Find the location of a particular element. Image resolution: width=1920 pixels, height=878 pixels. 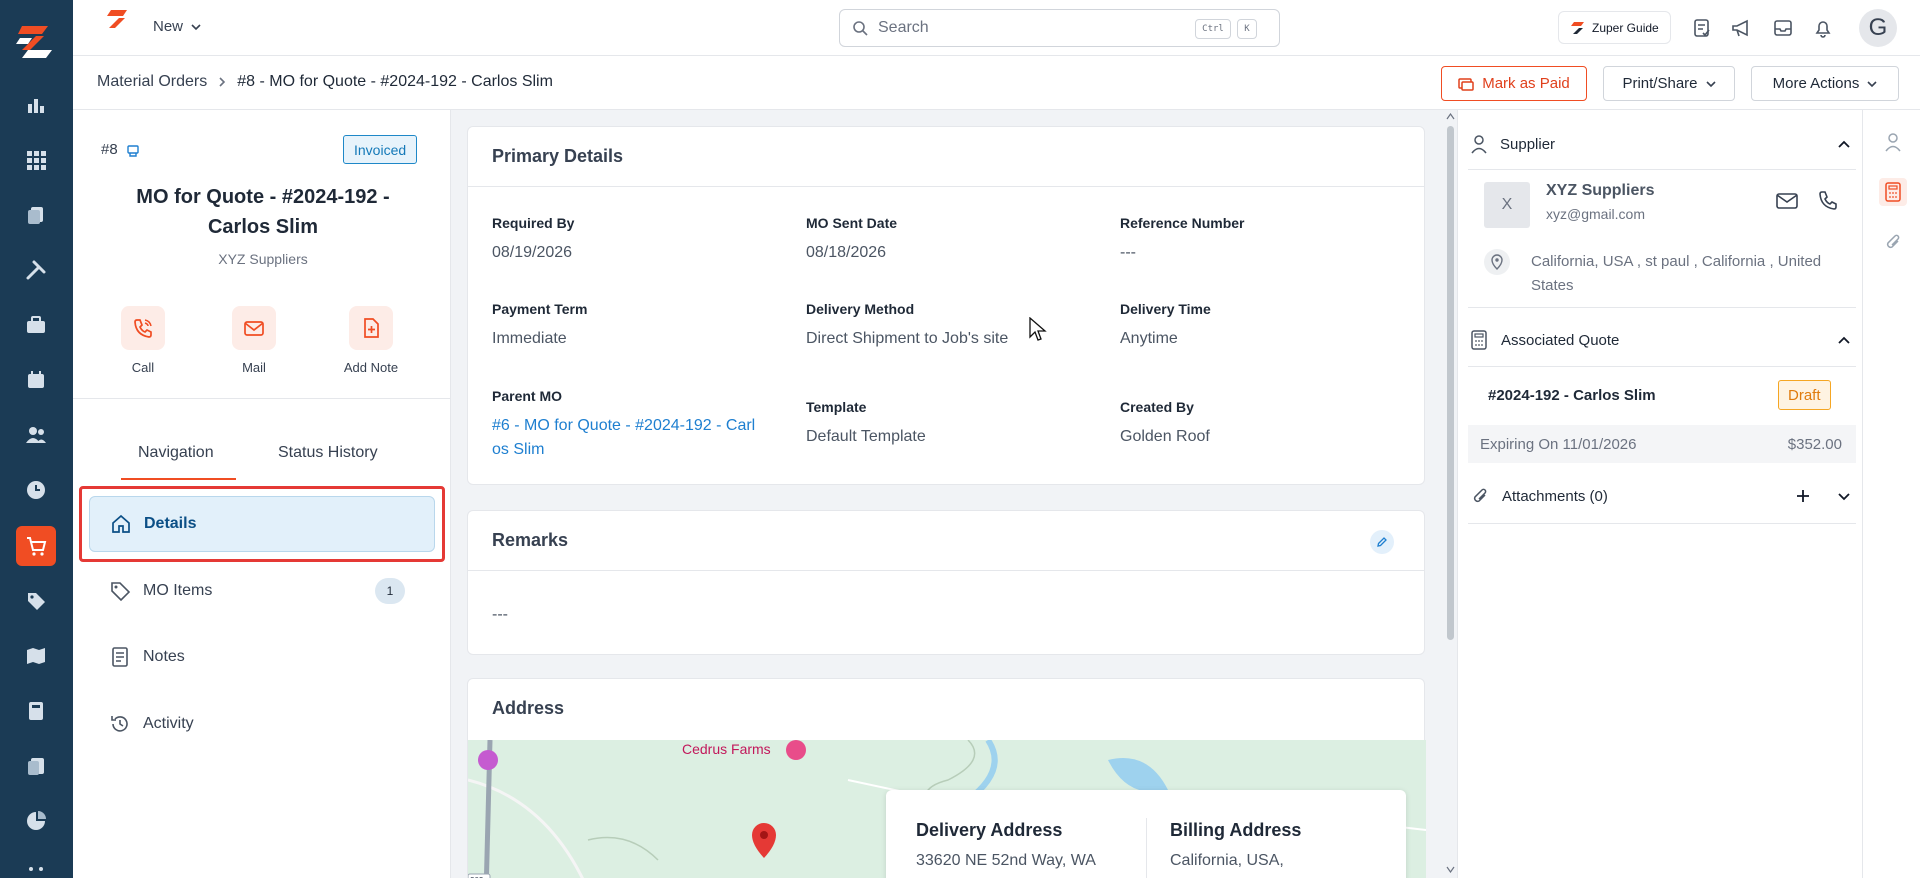

files-icon is located at coordinates (36, 766).